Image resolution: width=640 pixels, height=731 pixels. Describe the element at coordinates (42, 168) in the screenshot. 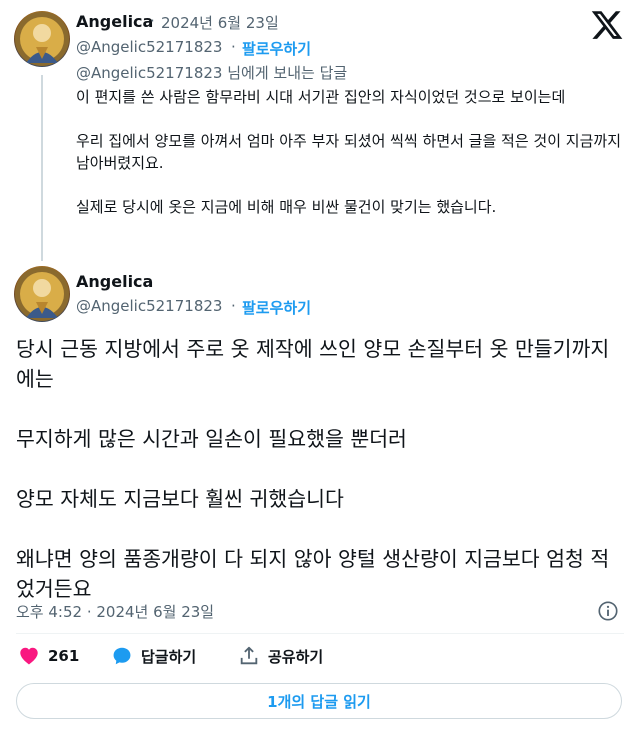

I see `thread-line` at that location.